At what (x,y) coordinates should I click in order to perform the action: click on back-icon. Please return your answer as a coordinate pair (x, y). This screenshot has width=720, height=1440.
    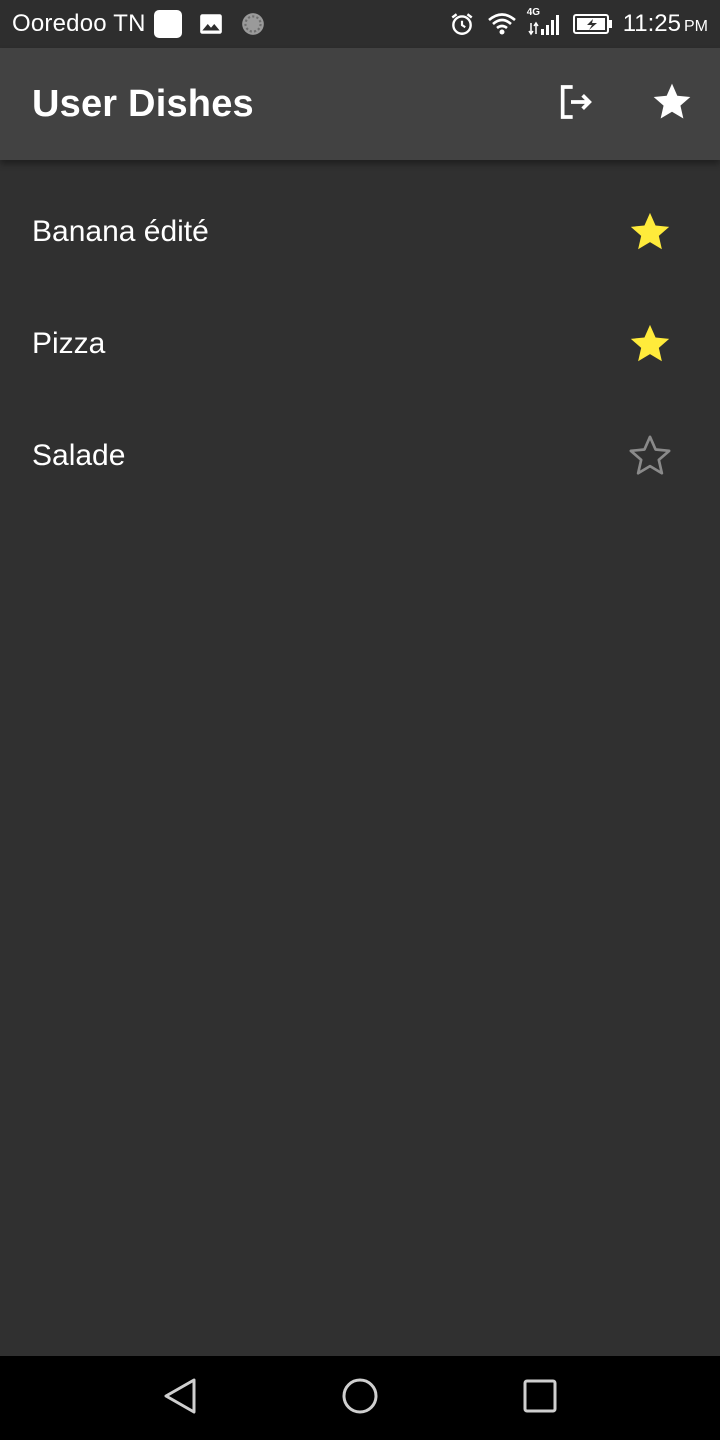
    Looking at the image, I should click on (180, 1398).